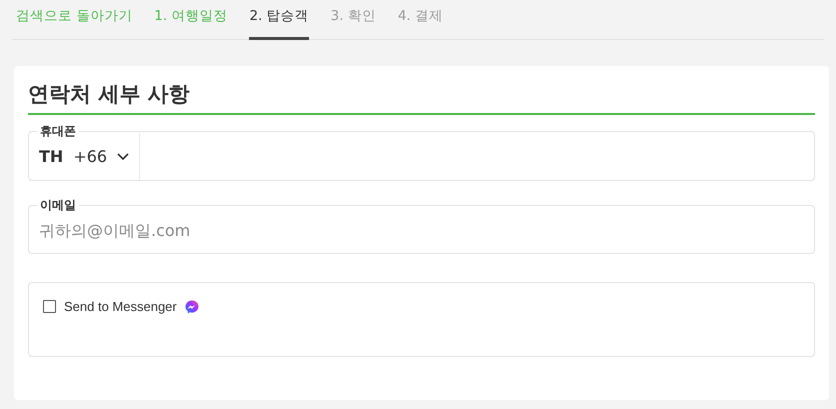 The height and width of the screenshot is (409, 836). What do you see at coordinates (279, 20) in the screenshot?
I see `step-tab: 2. 탑승객` at bounding box center [279, 20].